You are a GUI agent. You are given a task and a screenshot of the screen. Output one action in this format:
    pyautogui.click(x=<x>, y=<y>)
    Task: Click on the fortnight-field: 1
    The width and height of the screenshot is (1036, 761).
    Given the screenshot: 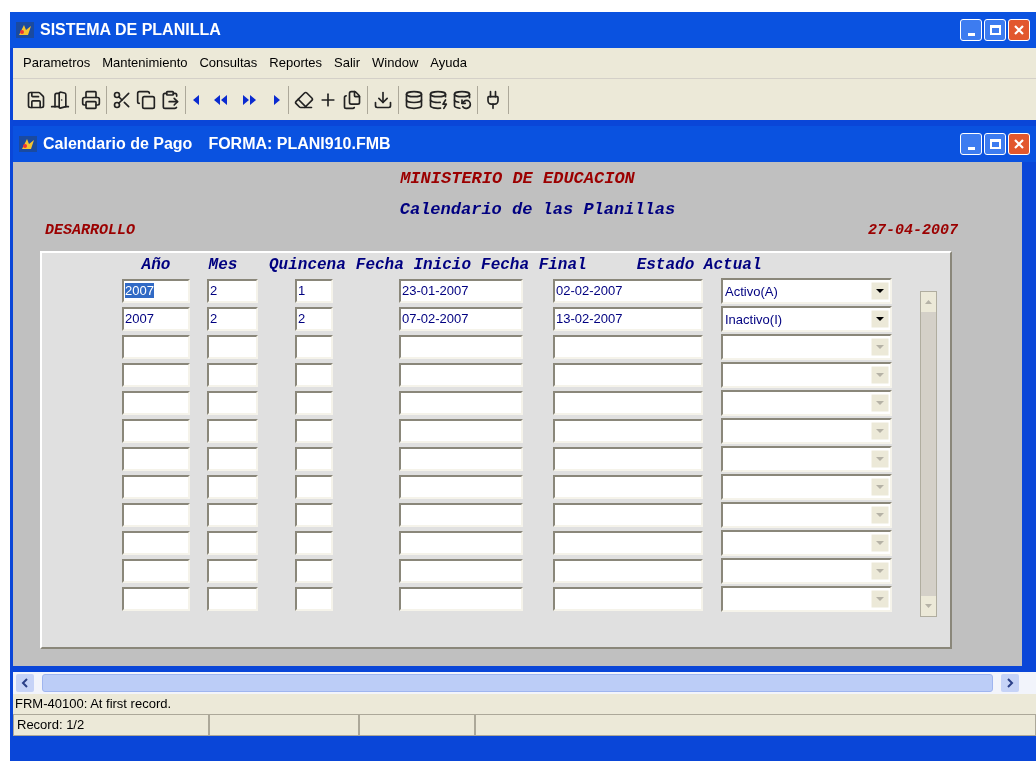 What is the action you would take?
    pyautogui.click(x=314, y=290)
    